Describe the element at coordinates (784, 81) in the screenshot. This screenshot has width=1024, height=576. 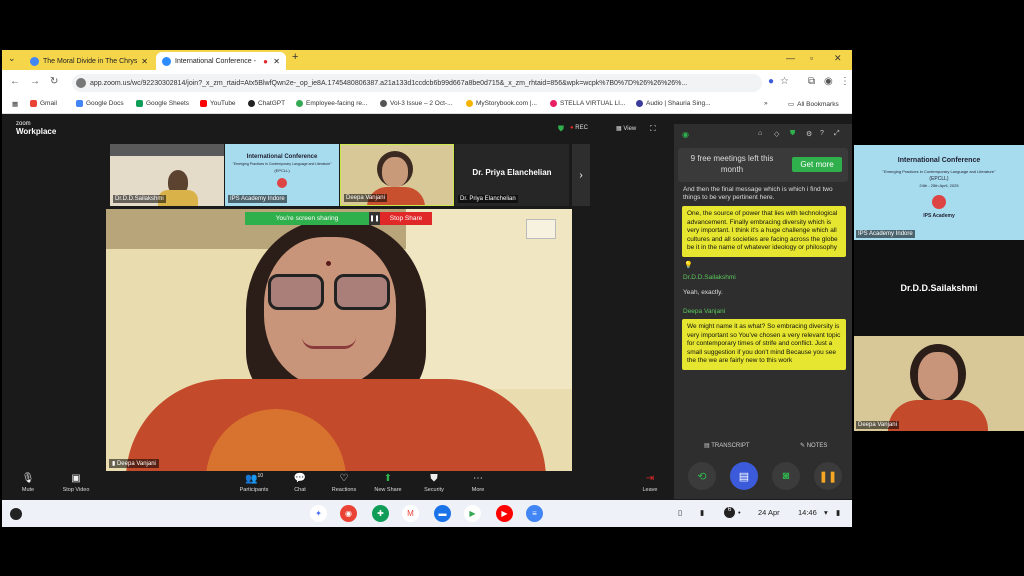
I see `bookmark-star-icon: ☆` at that location.